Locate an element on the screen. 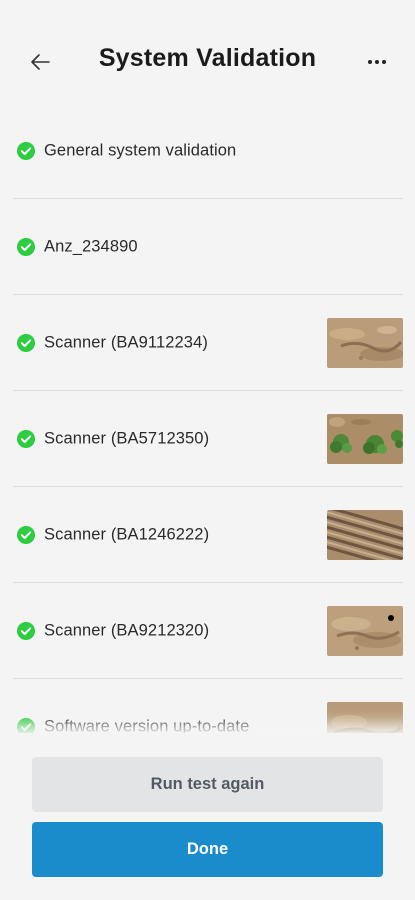  header: System Validation is located at coordinates (207, 60).